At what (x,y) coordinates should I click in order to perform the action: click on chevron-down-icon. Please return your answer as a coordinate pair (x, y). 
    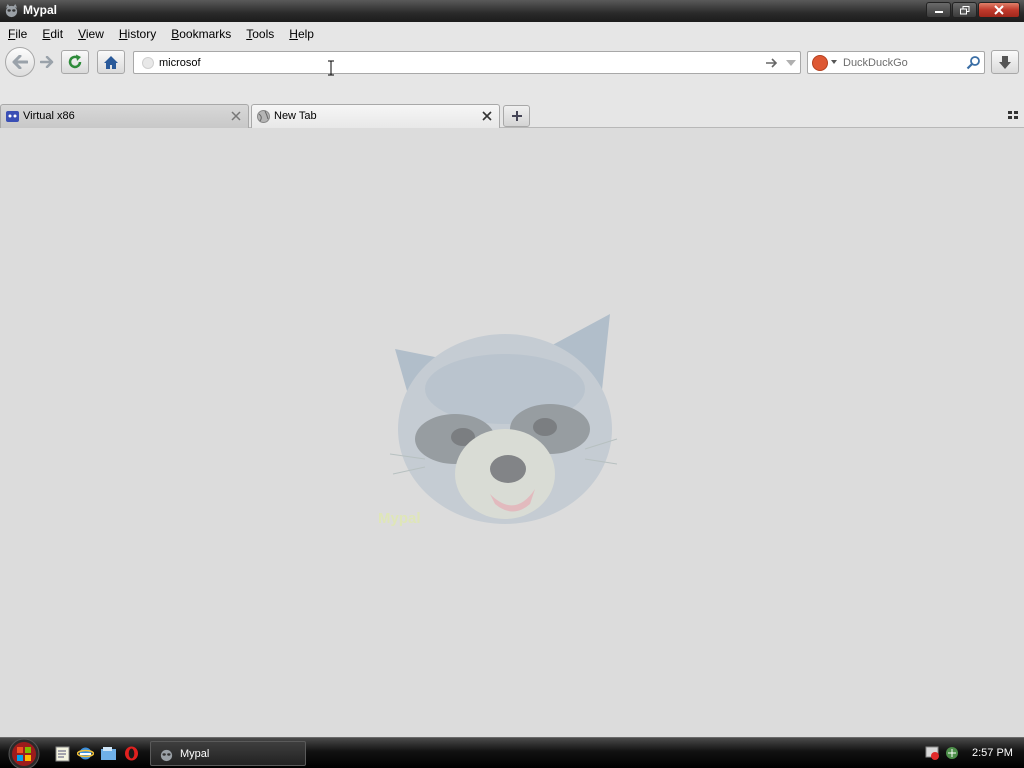
    Looking at the image, I should click on (834, 62).